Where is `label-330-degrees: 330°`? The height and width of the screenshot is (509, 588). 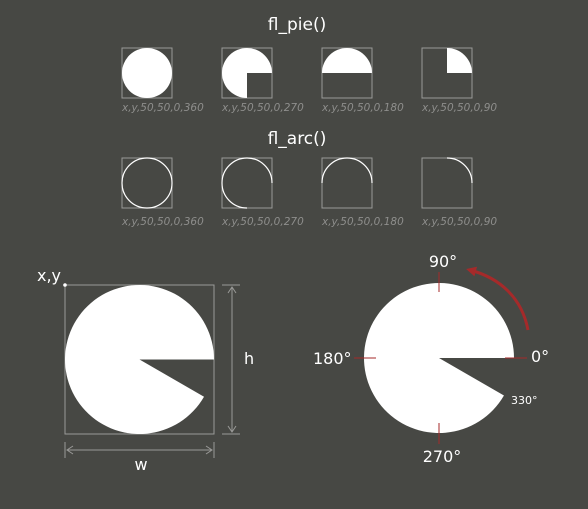
label-330-degrees: 330° is located at coordinates (524, 400).